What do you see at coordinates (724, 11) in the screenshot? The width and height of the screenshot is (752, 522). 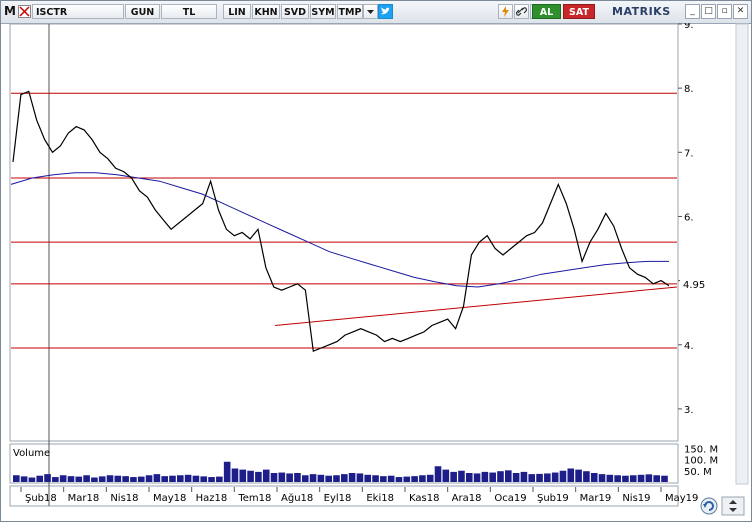 I see `restore-icon: ▫` at bounding box center [724, 11].